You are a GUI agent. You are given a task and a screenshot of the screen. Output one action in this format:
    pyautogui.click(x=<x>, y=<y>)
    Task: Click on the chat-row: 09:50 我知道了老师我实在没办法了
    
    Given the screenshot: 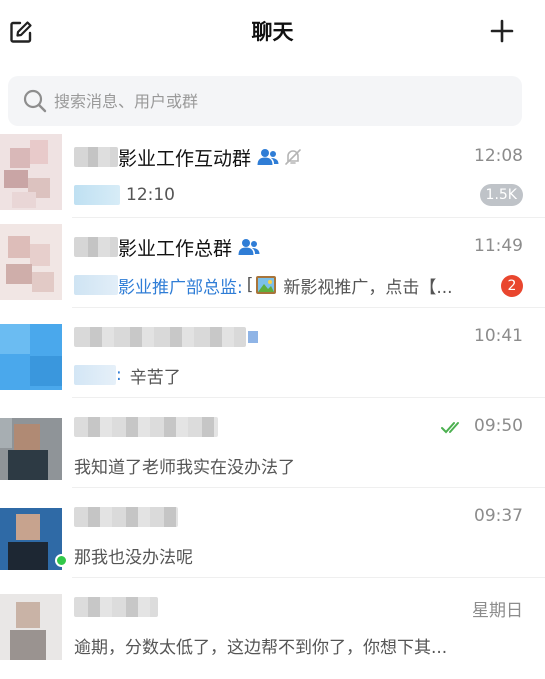 What is the action you would take?
    pyautogui.click(x=272, y=443)
    